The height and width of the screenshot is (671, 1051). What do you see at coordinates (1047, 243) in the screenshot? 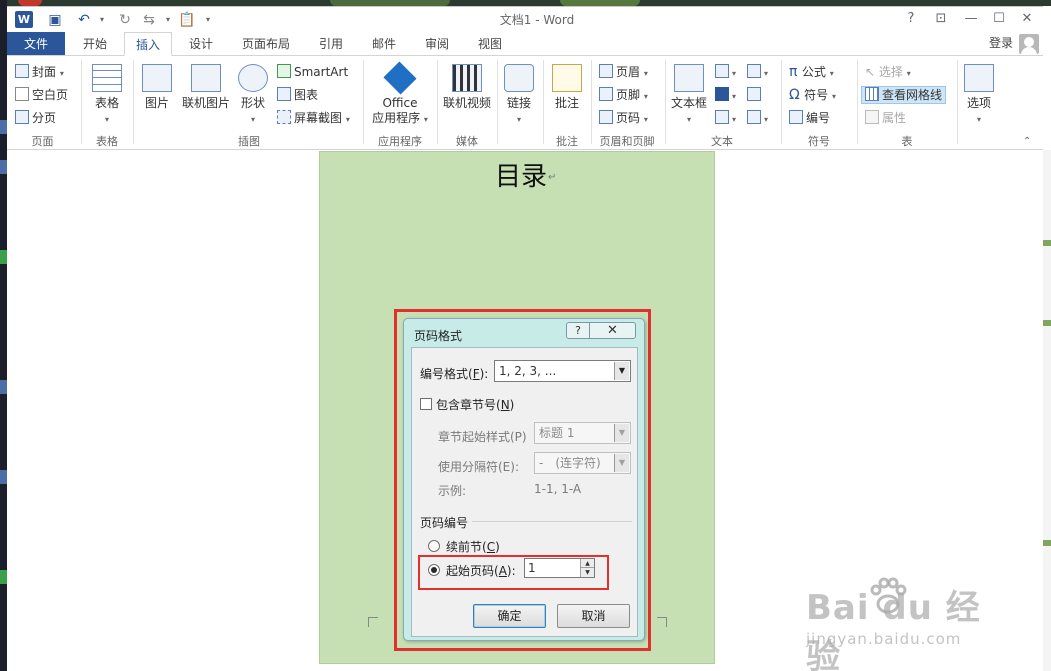
I see `desktop-mark` at bounding box center [1047, 243].